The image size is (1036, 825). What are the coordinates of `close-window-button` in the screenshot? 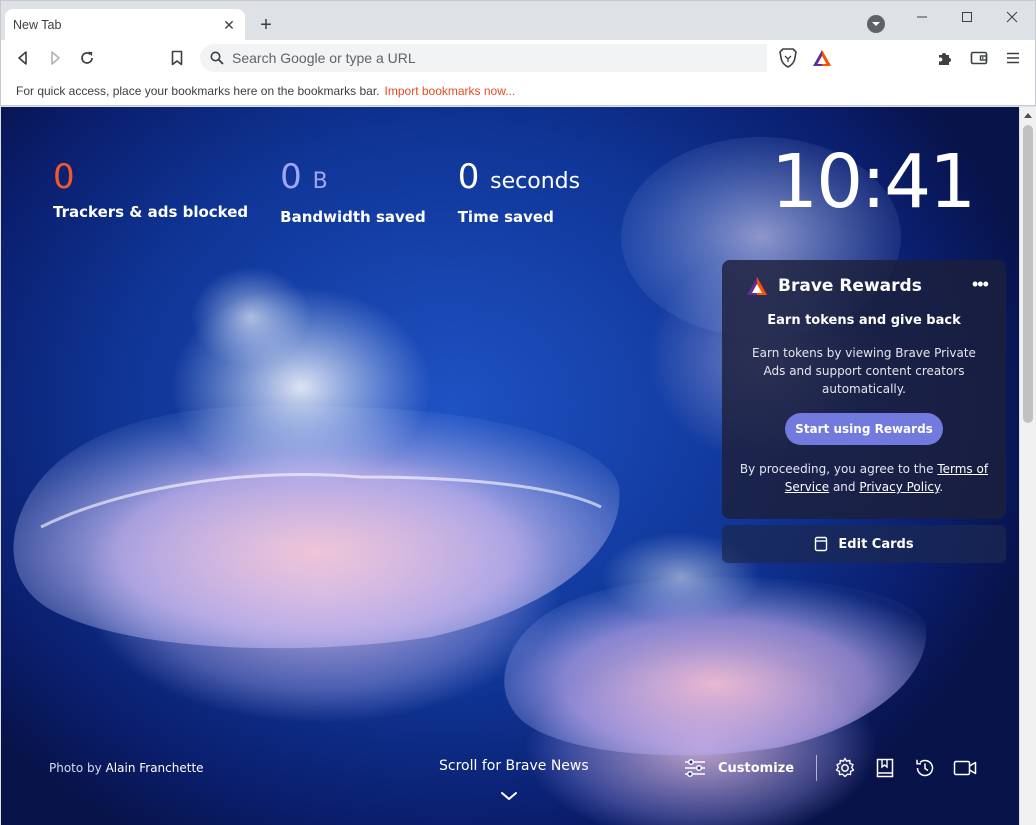 It's located at (1012, 17).